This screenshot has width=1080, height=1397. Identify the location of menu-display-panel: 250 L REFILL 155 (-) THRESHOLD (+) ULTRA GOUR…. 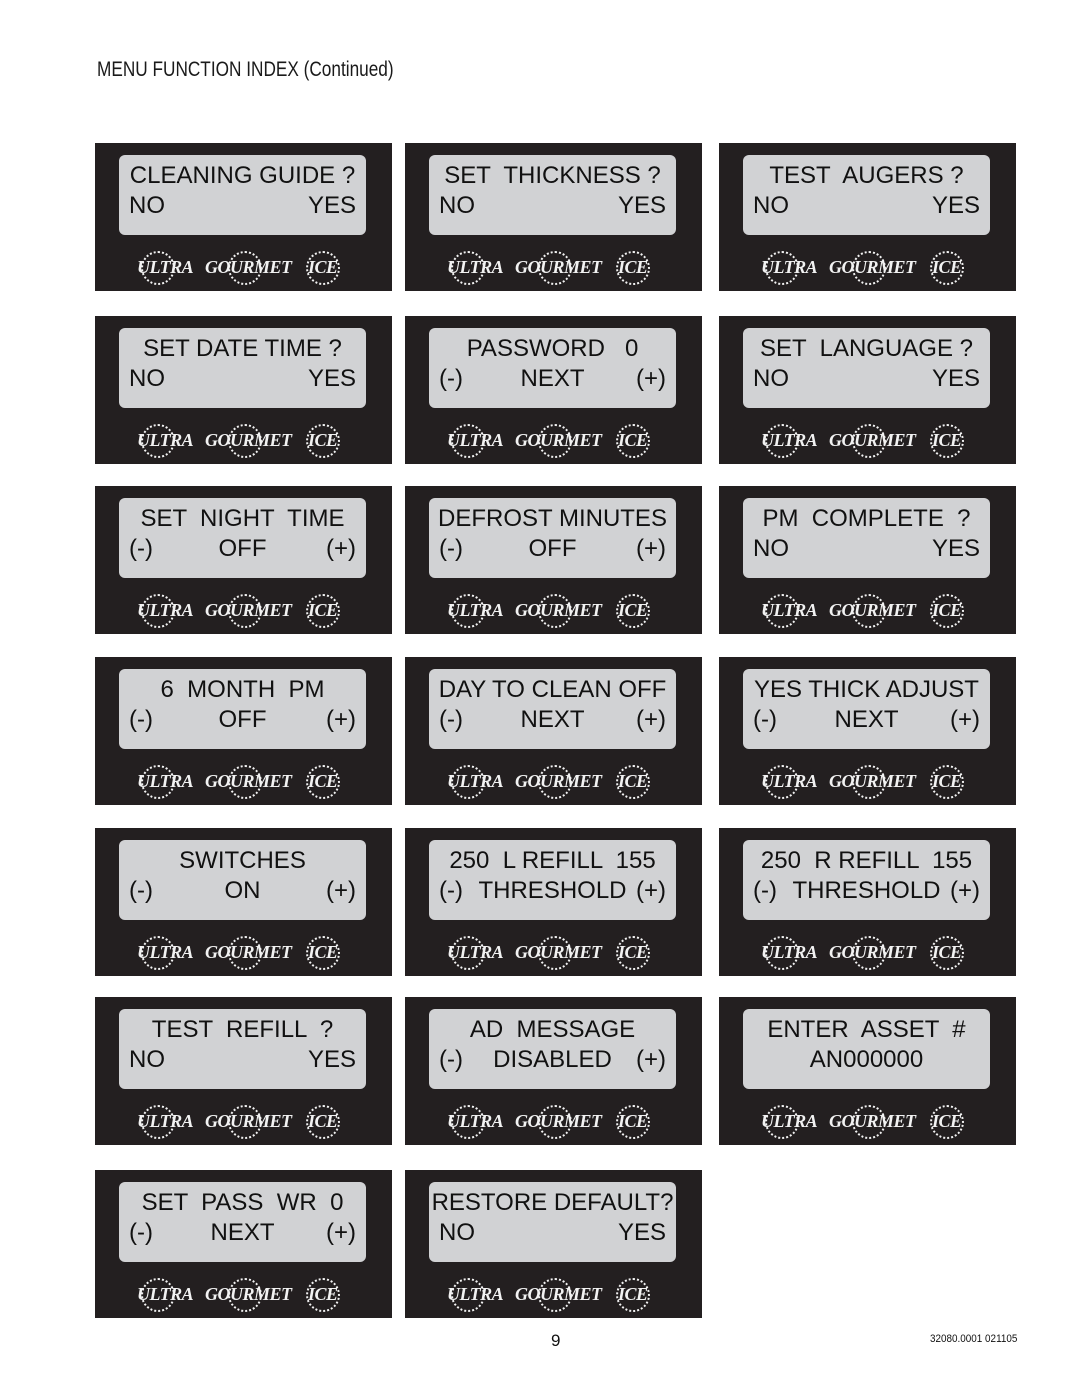
(553, 902).